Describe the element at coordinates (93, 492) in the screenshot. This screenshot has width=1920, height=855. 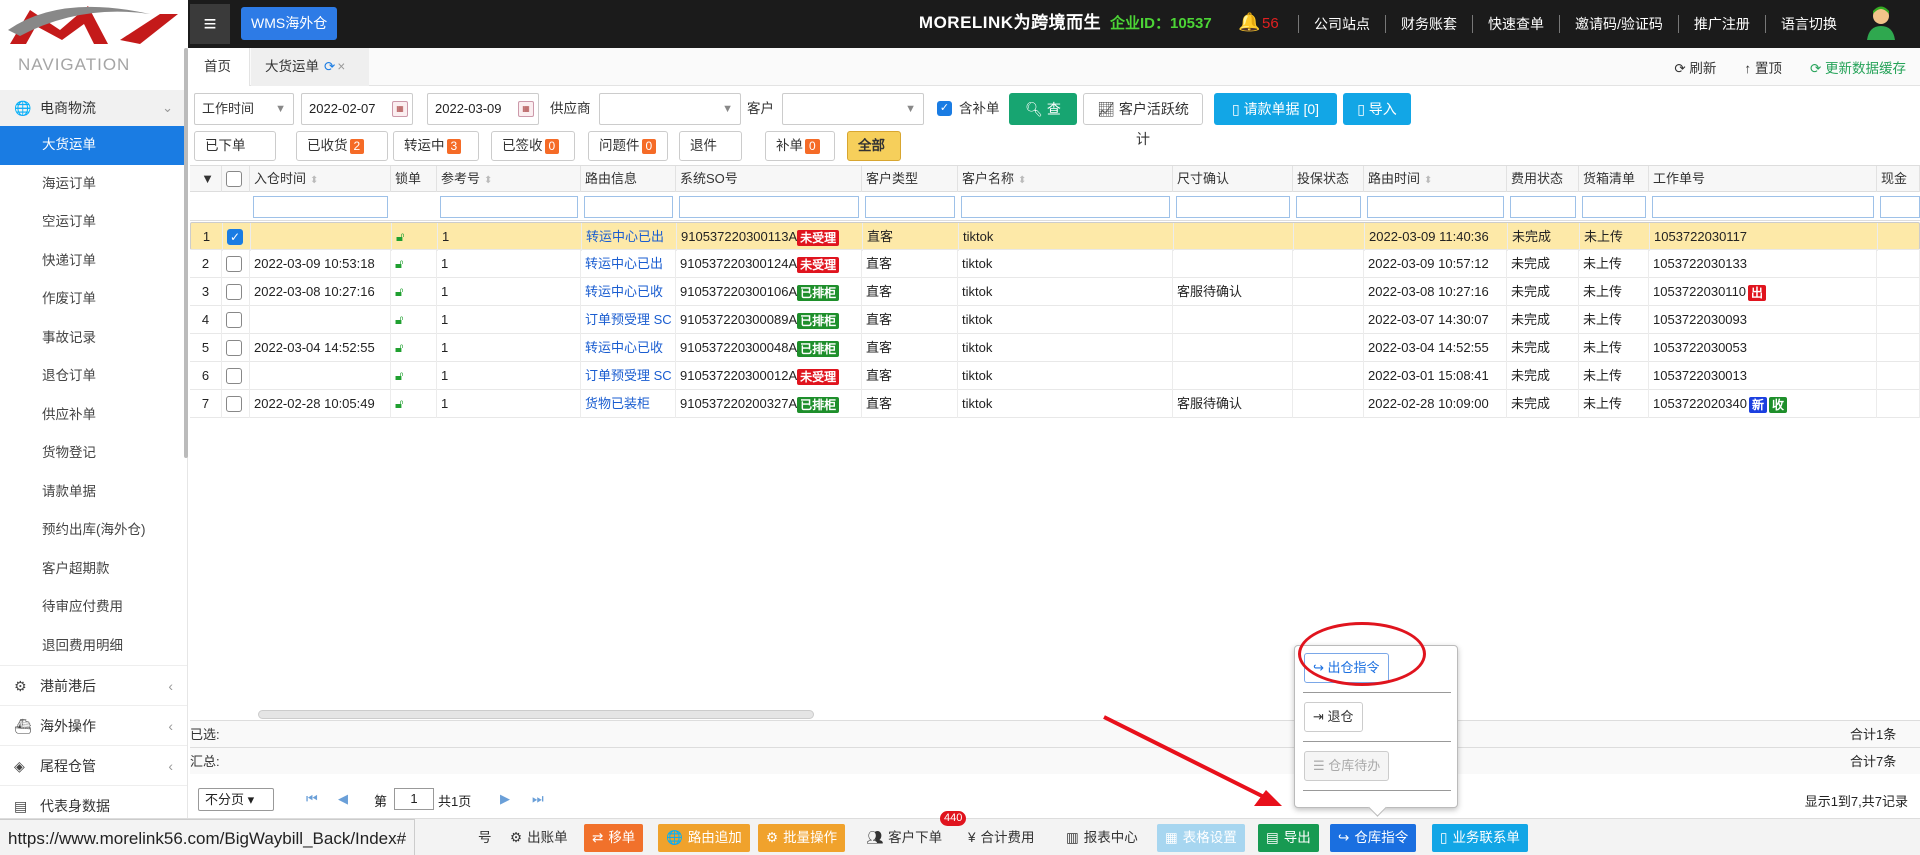
I see `sidebar-item-payment-requests: 请款单据` at that location.